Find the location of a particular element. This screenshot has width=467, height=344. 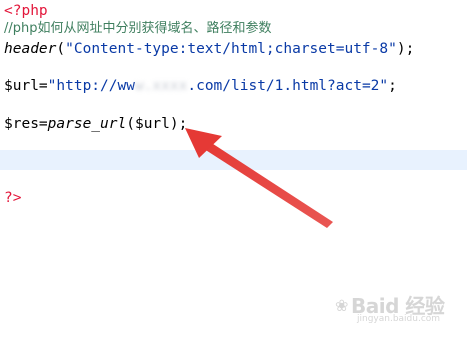

php-open-tag: <?php is located at coordinates (26, 11).